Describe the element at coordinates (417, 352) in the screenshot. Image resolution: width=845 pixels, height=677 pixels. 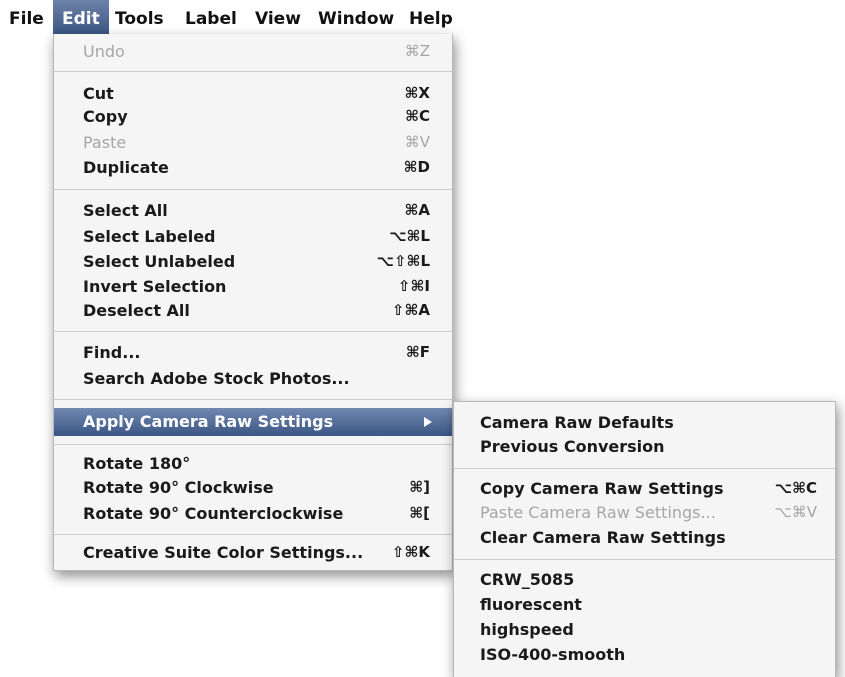
I see `shortcut-label: ⌘F` at that location.